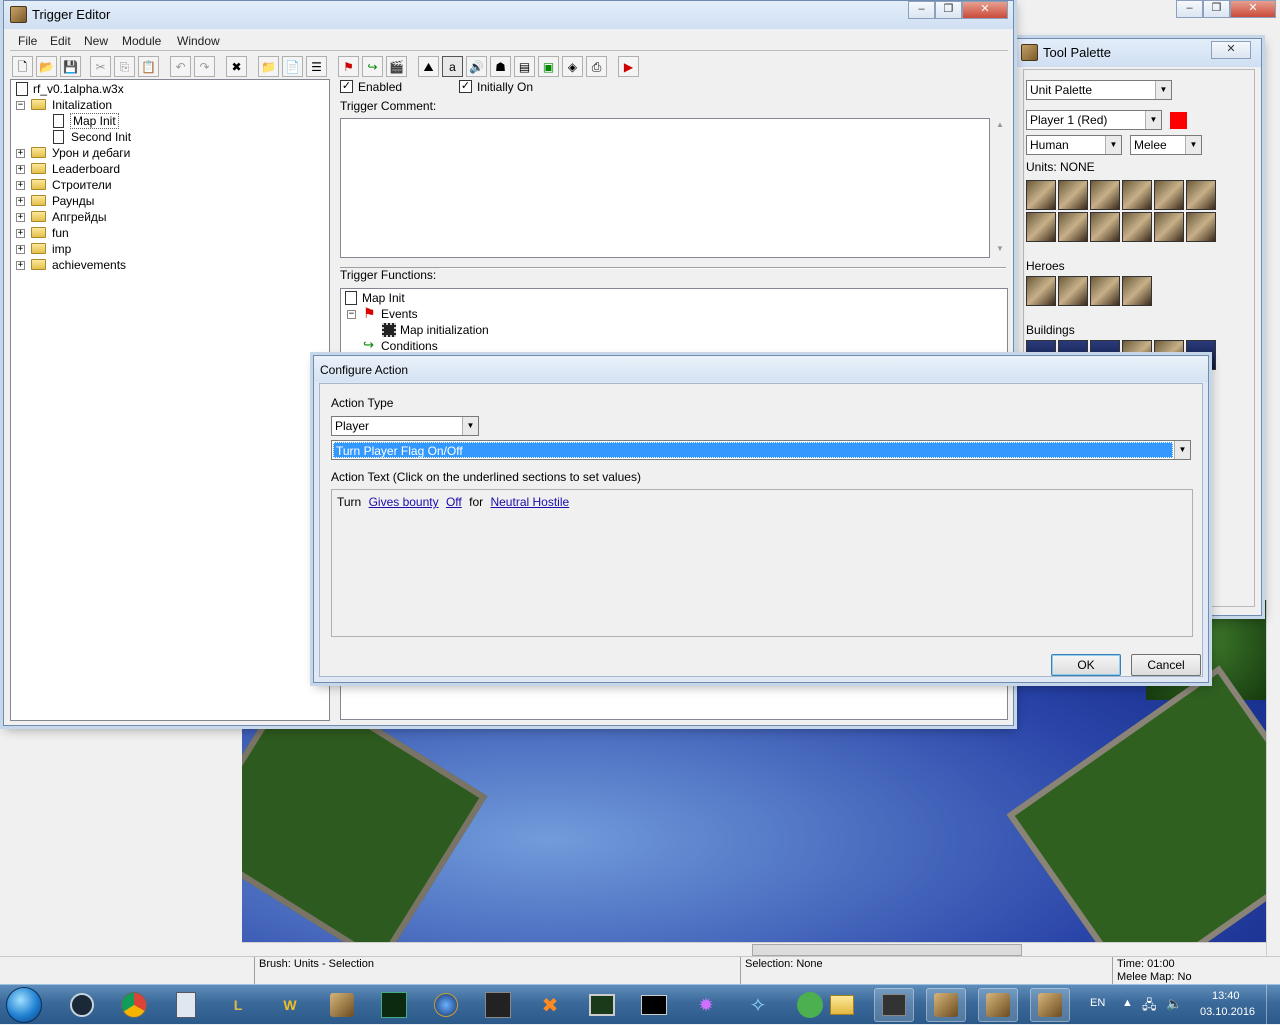 The height and width of the screenshot is (1025, 1280). I want to click on new-trigger-icon: 📄, so click(292, 66).